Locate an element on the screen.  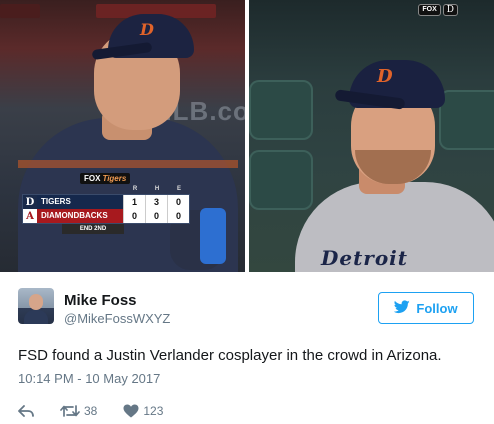
like-button: 123 is located at coordinates (143, 411).